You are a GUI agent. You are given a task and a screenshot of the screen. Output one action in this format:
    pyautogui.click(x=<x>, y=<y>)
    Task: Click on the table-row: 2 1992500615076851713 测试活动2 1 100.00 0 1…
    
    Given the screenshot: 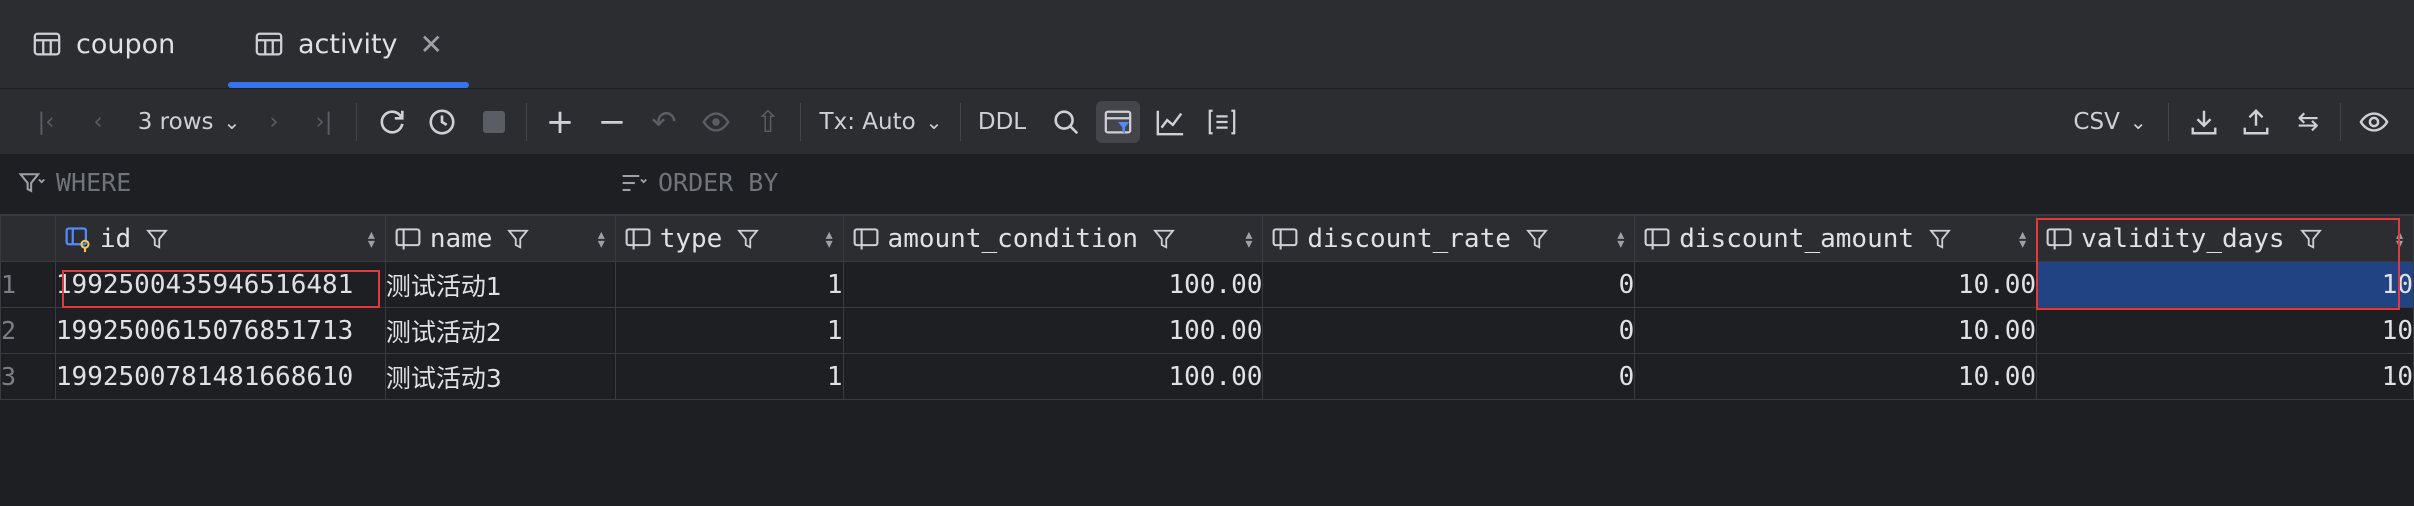 What is the action you would take?
    pyautogui.click(x=1207, y=330)
    